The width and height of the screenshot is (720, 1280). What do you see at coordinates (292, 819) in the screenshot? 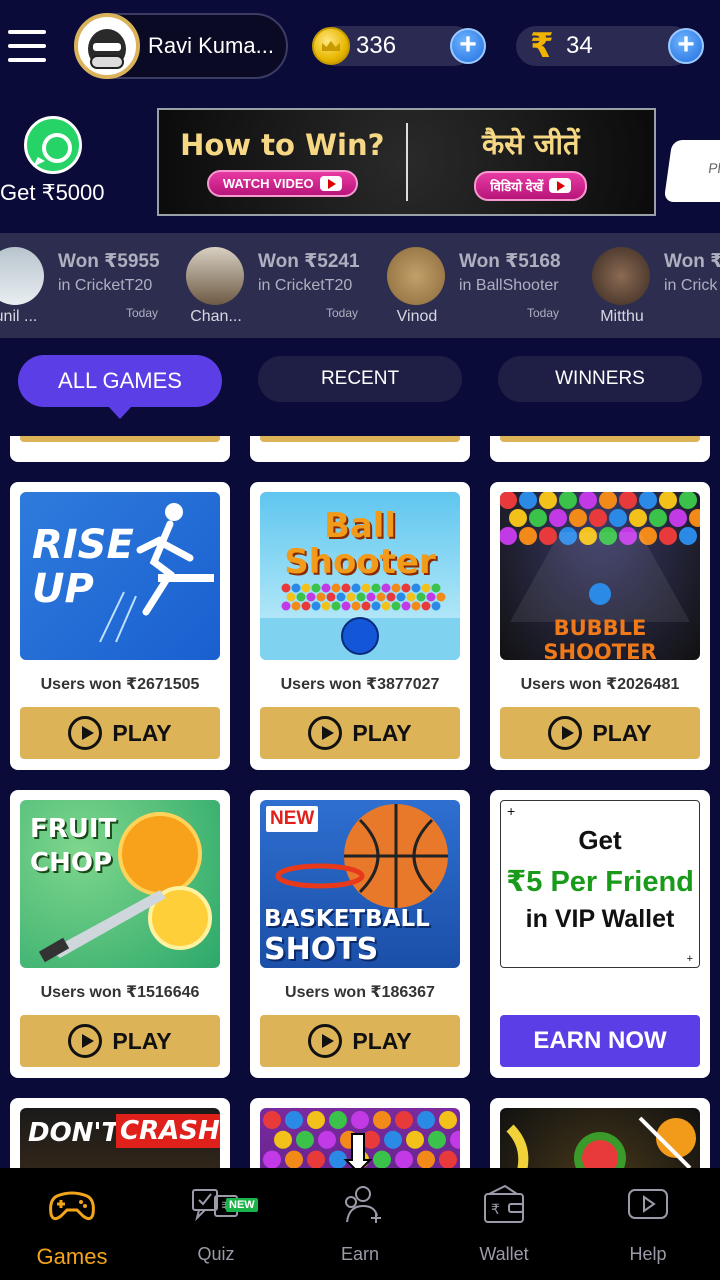
I see `new-badge: NEW` at bounding box center [292, 819].